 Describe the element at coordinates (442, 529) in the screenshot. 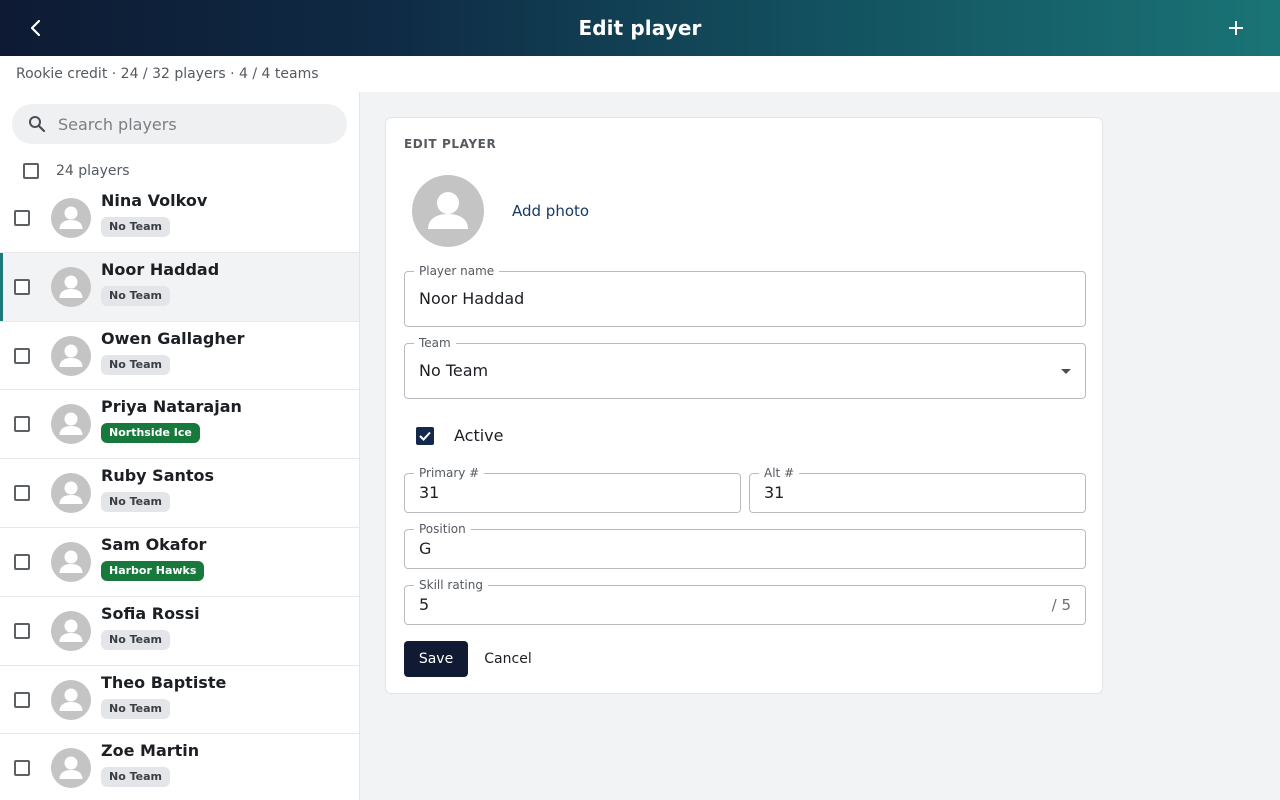

I see `position-label: Position` at that location.